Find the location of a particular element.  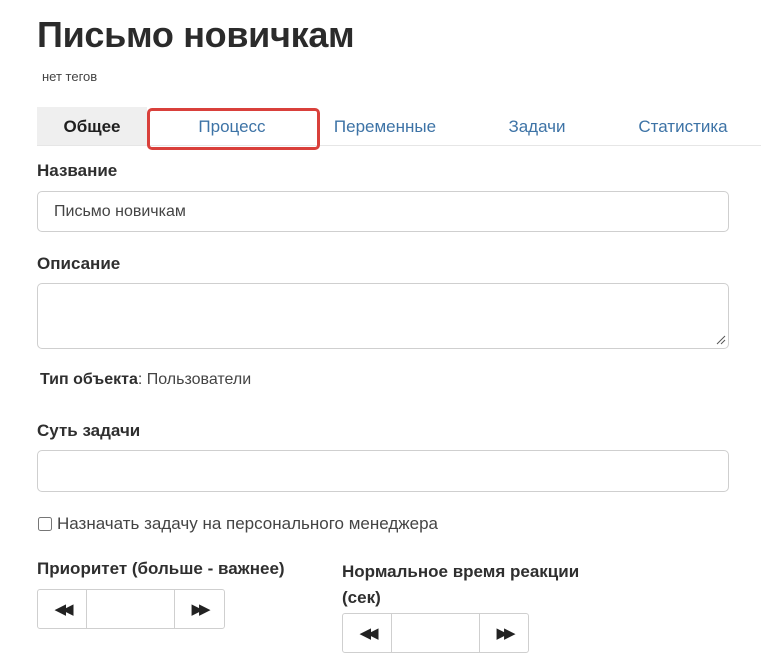

object-type-label: Тип объекта is located at coordinates (89, 379).